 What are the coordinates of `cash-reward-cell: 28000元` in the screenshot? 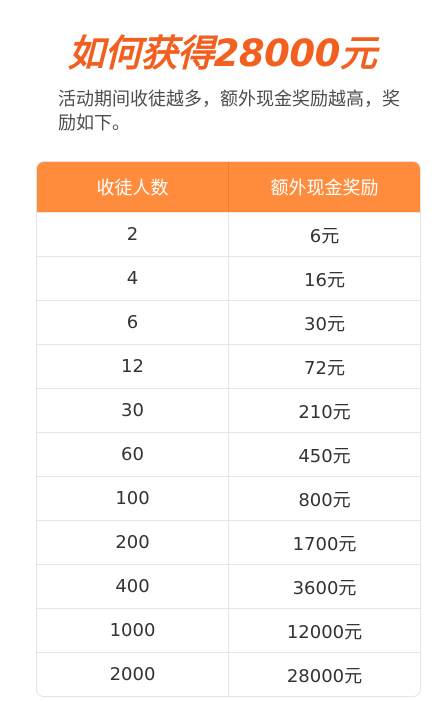 It's located at (324, 674).